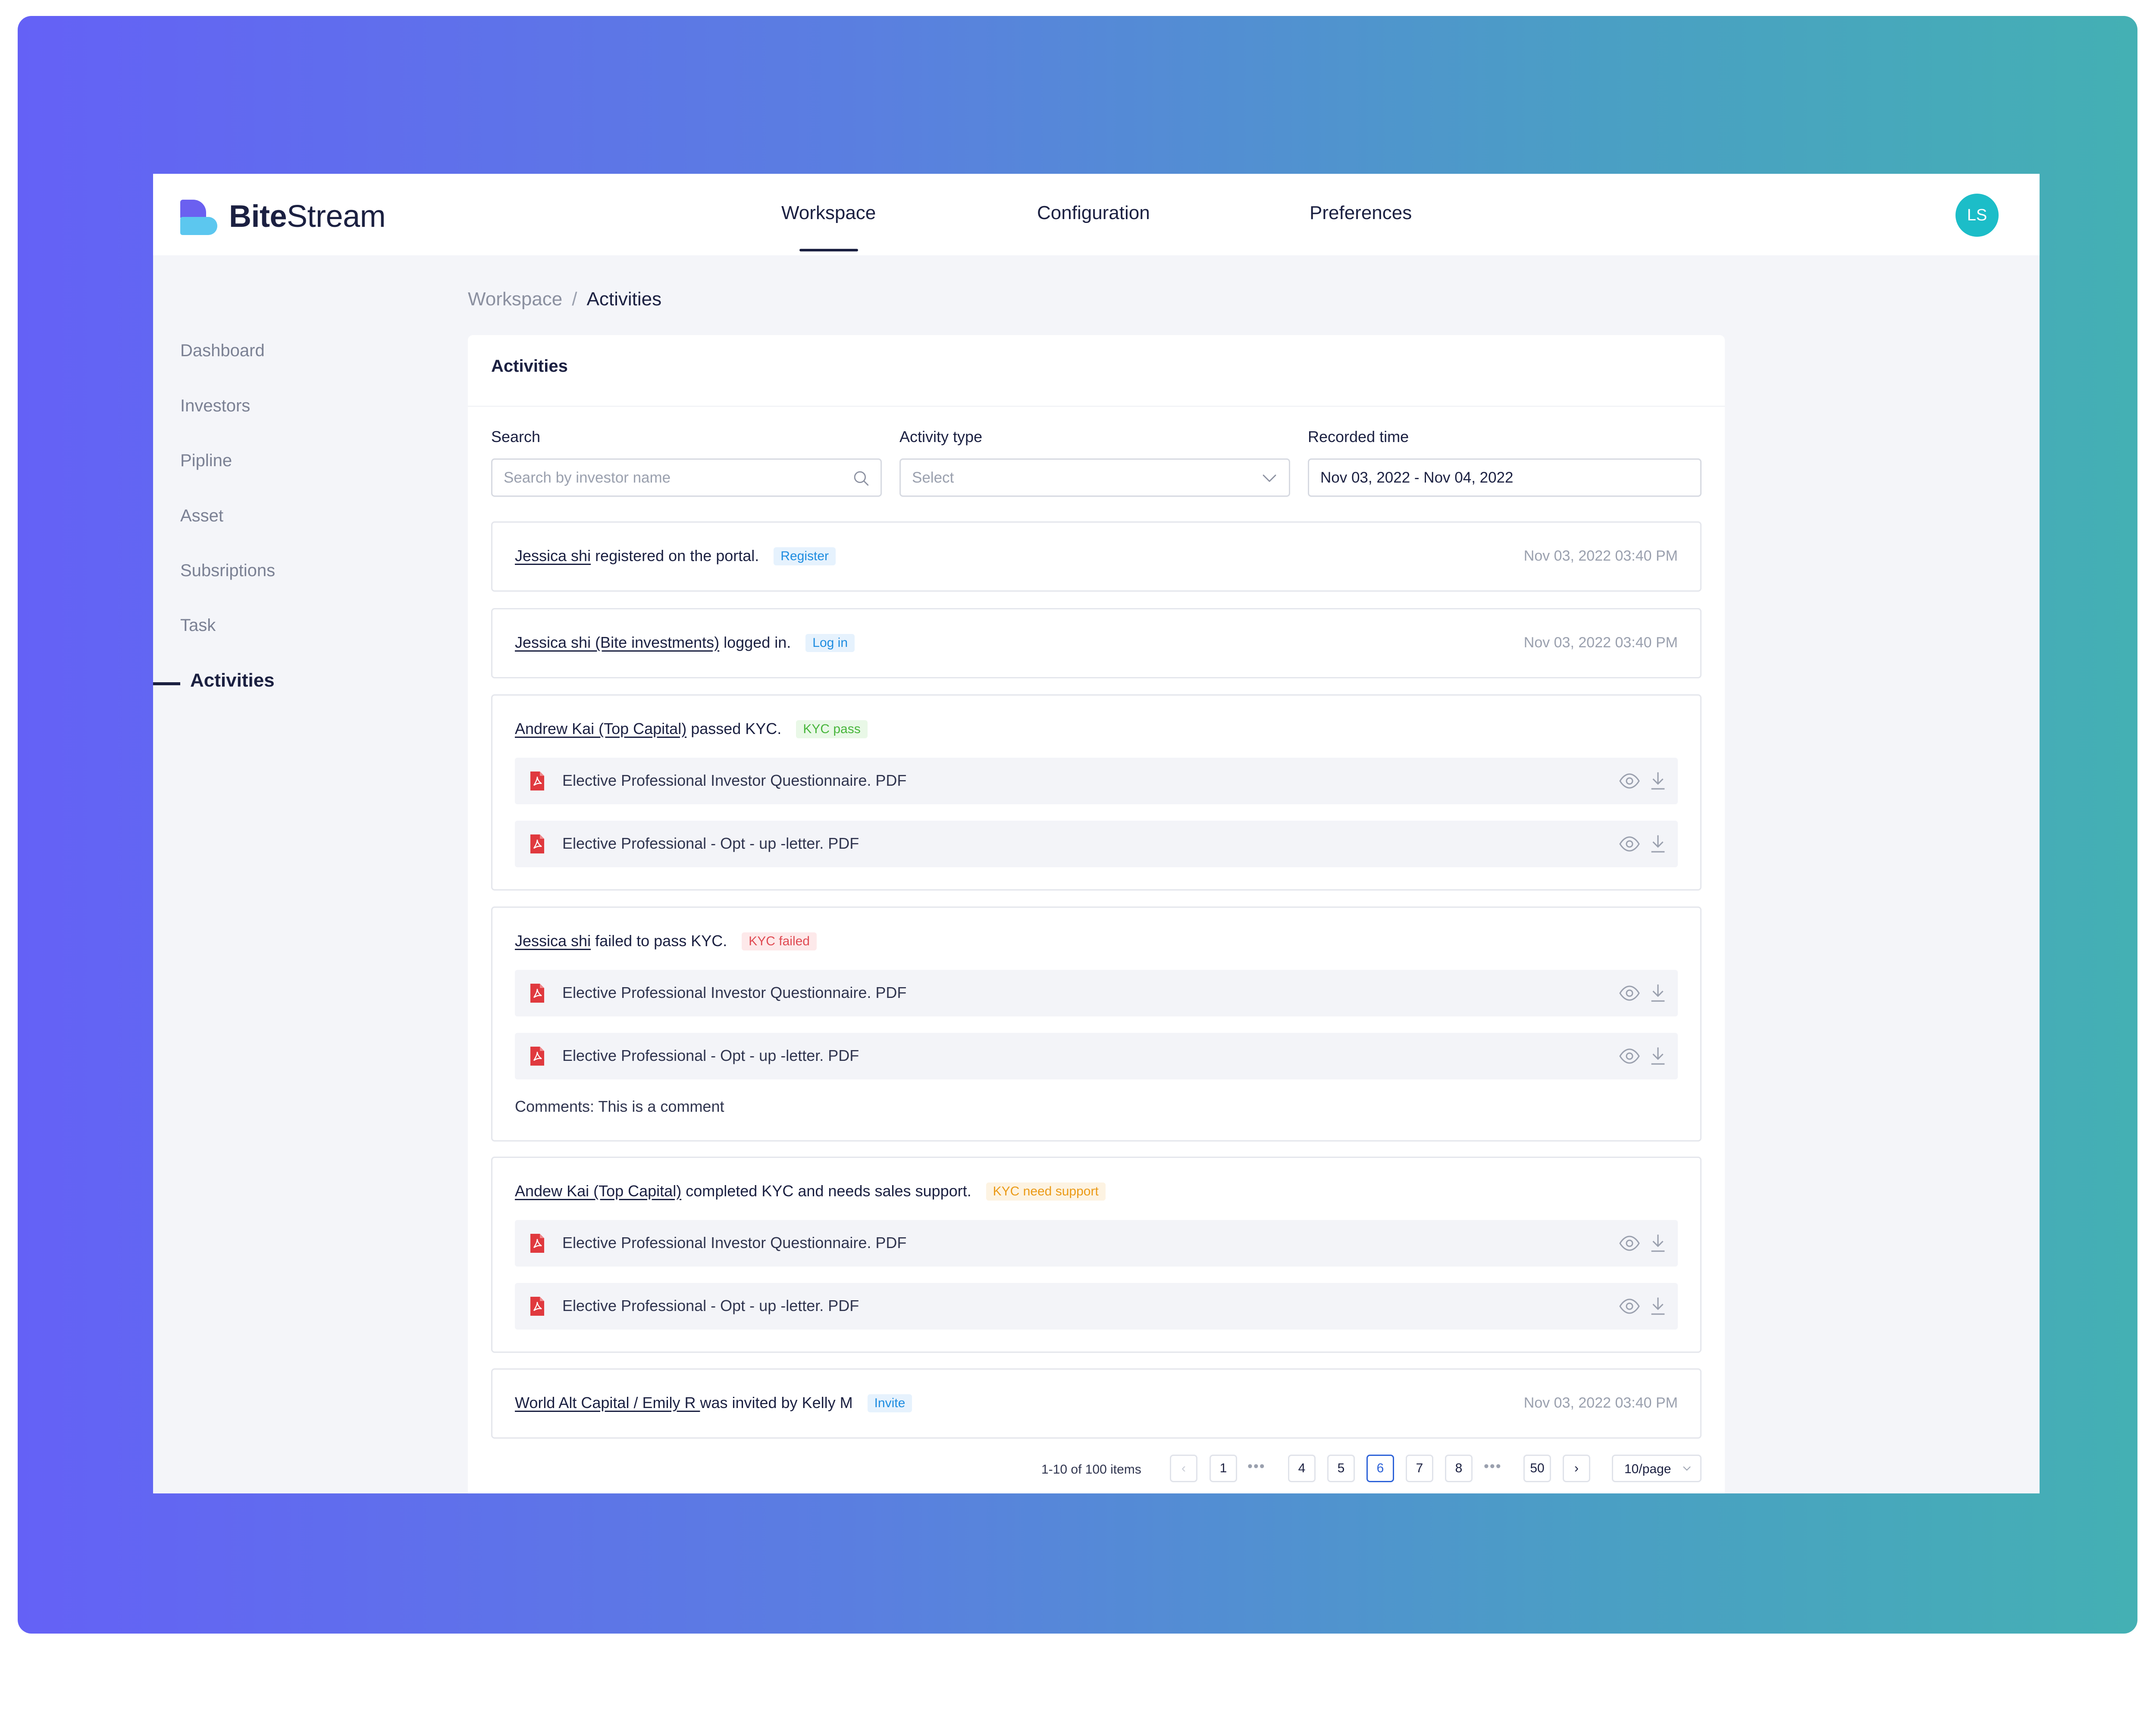 This screenshot has width=2156, height=1725. I want to click on activity-comment: Comments: This is a comment, so click(619, 1106).